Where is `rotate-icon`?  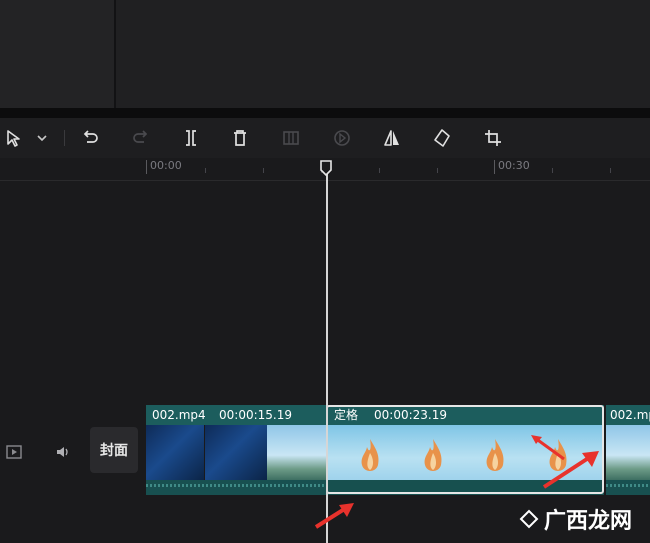
rotate-icon is located at coordinates (442, 138).